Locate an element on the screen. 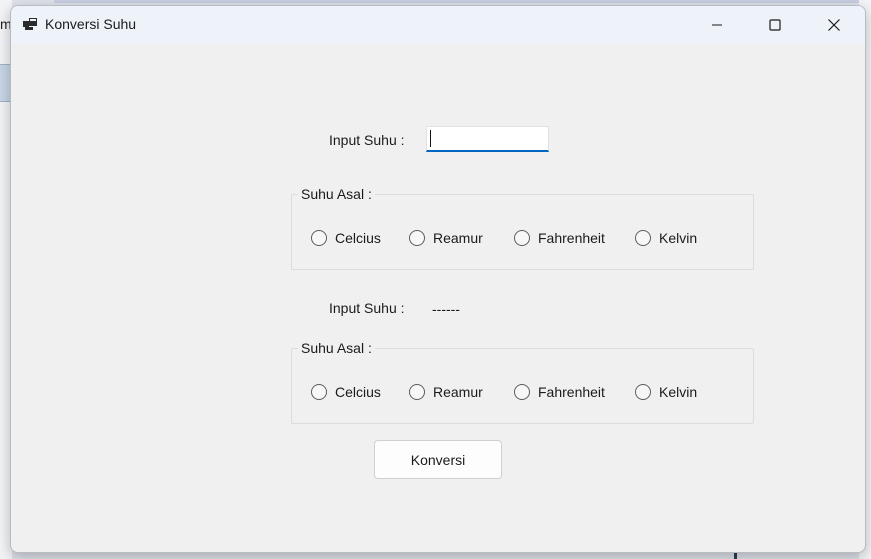  source-radio-fahrenheit: Fahrenheit is located at coordinates (559, 238).